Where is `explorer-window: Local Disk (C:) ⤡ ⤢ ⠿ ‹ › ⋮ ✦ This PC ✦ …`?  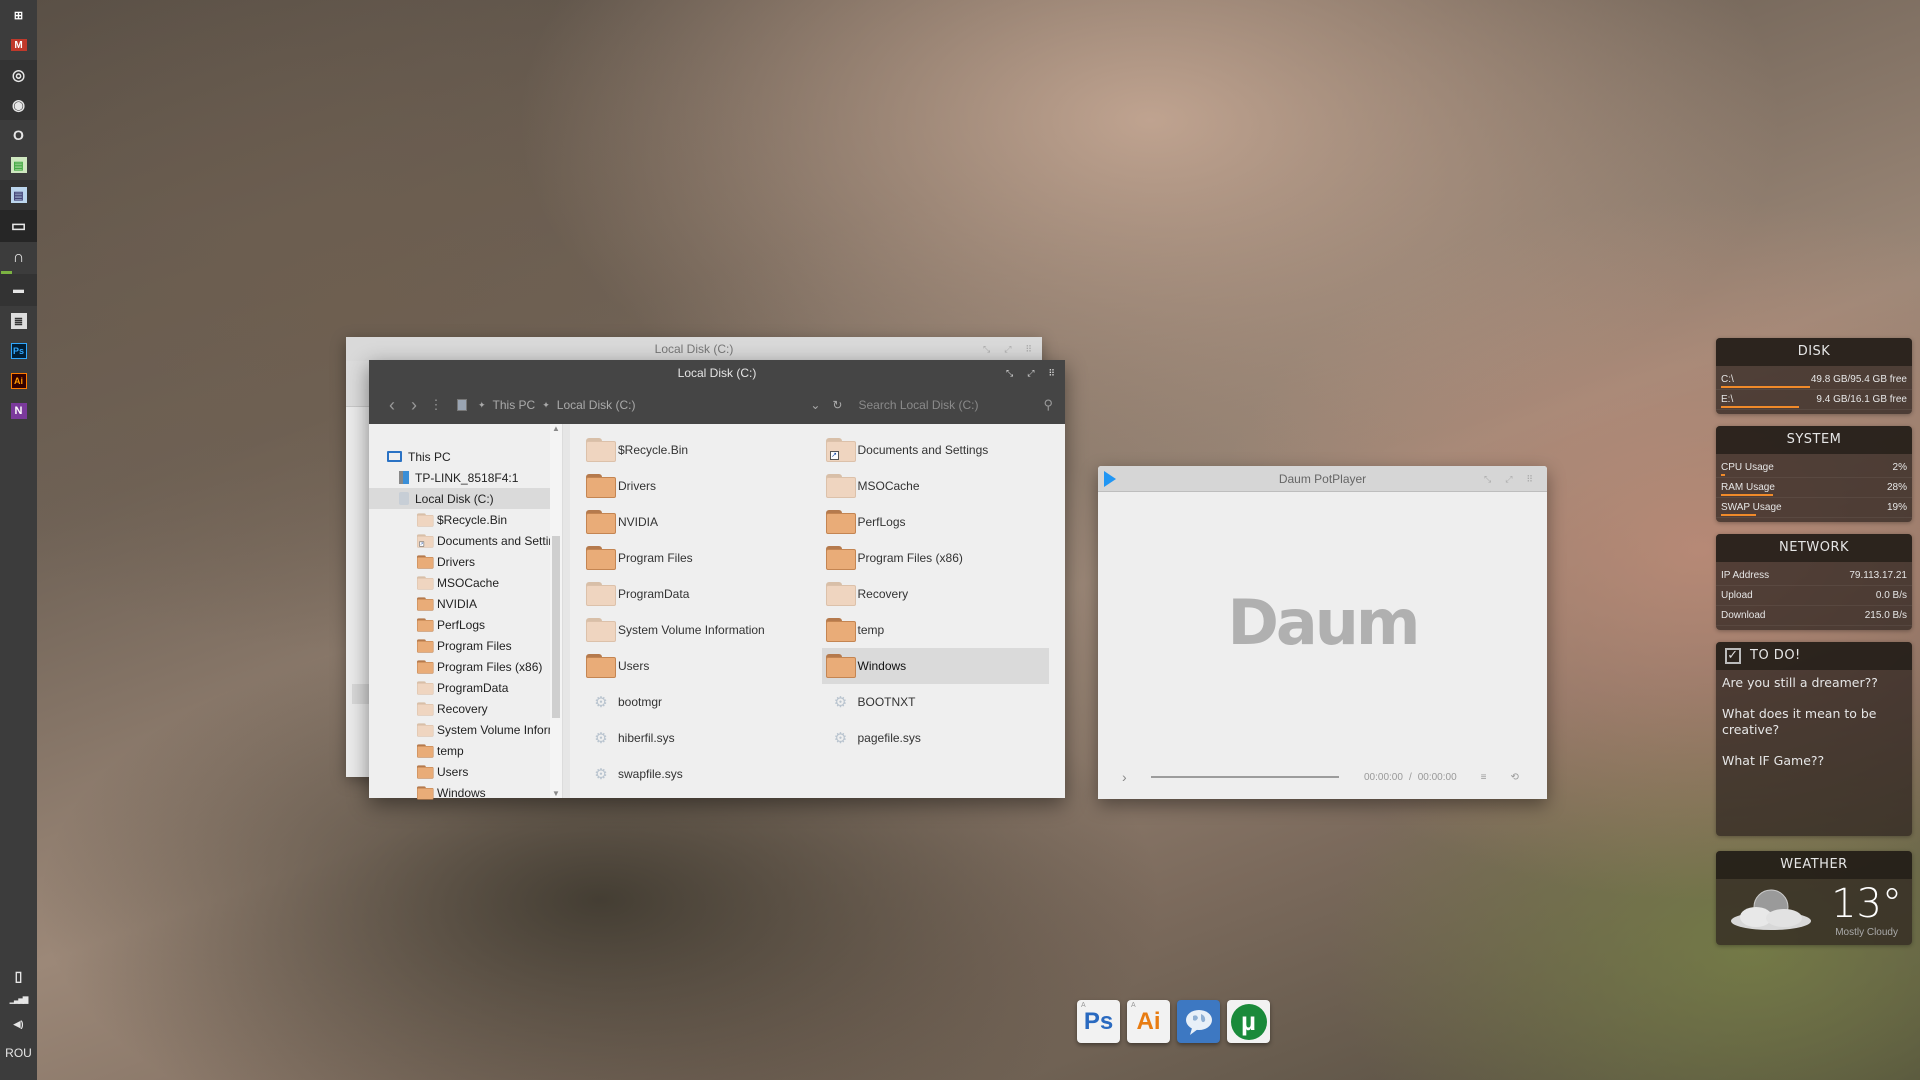 explorer-window: Local Disk (C:) ⤡ ⤢ ⠿ ‹ › ⋮ ✦ This PC ✦ … is located at coordinates (717, 580).